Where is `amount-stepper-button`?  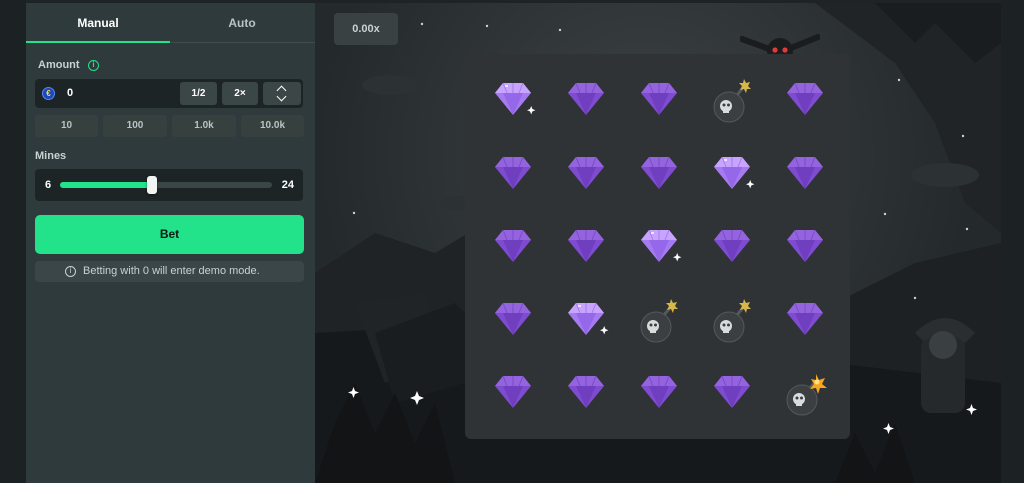
amount-stepper-button is located at coordinates (282, 93).